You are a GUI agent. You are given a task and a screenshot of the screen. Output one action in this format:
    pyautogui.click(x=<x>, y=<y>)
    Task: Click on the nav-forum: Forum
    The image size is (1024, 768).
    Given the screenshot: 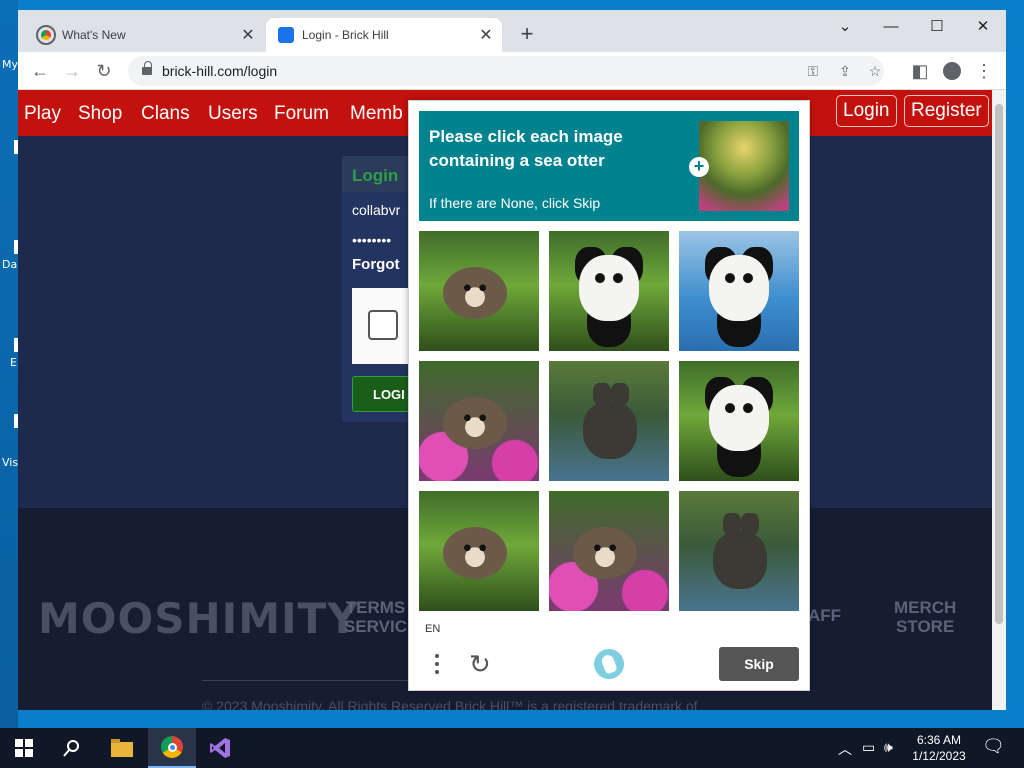 What is the action you would take?
    pyautogui.click(x=301, y=114)
    